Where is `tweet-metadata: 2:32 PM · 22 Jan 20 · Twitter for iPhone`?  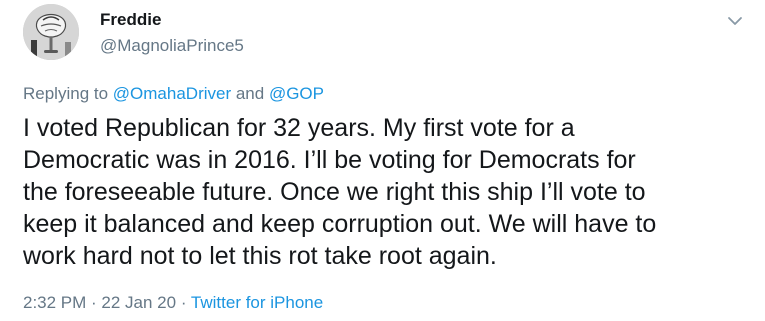
tweet-metadata: 2:32 PM · 22 Jan 20 · Twitter for iPhone is located at coordinates (173, 303).